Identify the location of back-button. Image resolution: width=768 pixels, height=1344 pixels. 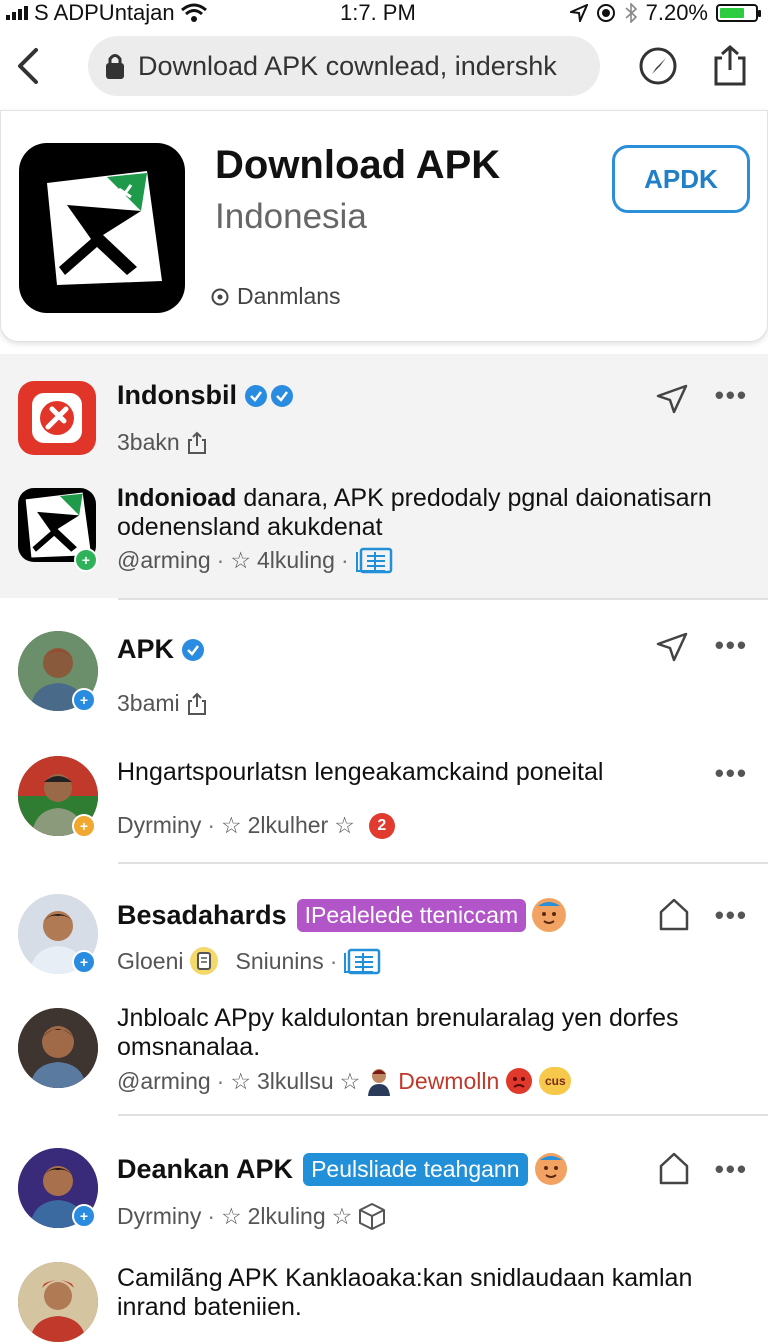
(28, 66).